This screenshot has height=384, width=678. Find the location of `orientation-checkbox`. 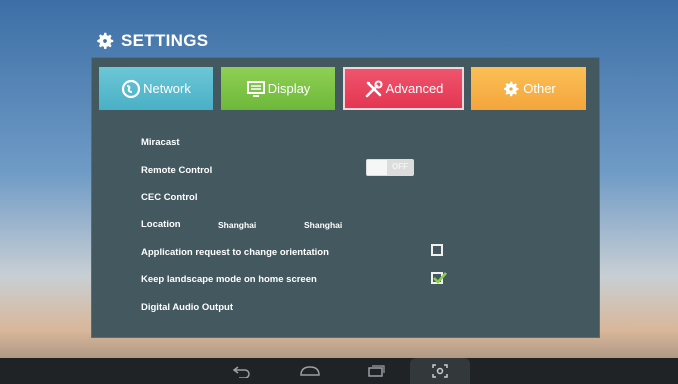

orientation-checkbox is located at coordinates (437, 250).